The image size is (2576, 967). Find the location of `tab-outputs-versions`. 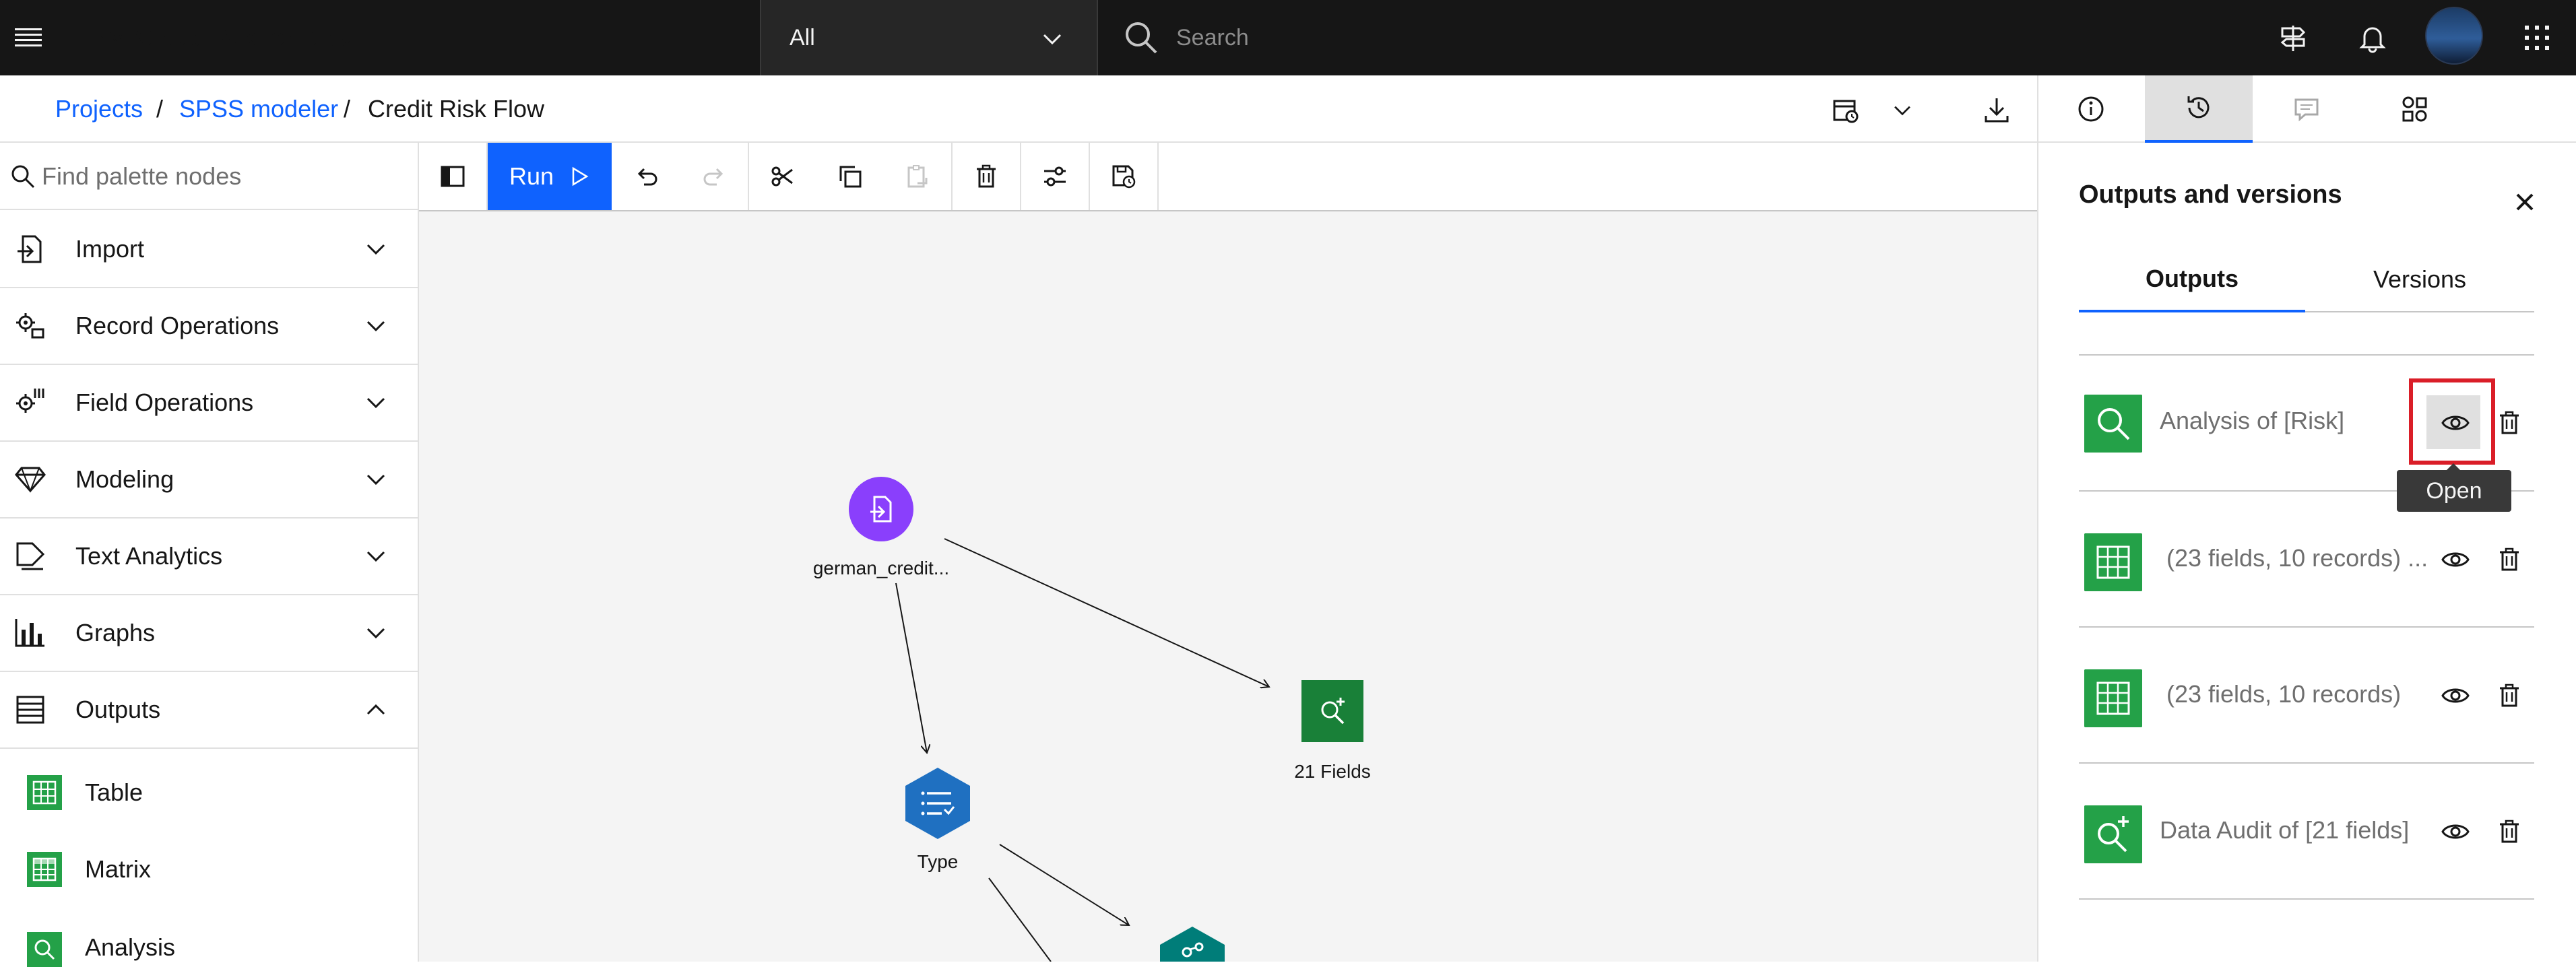

tab-outputs-versions is located at coordinates (2199, 109).